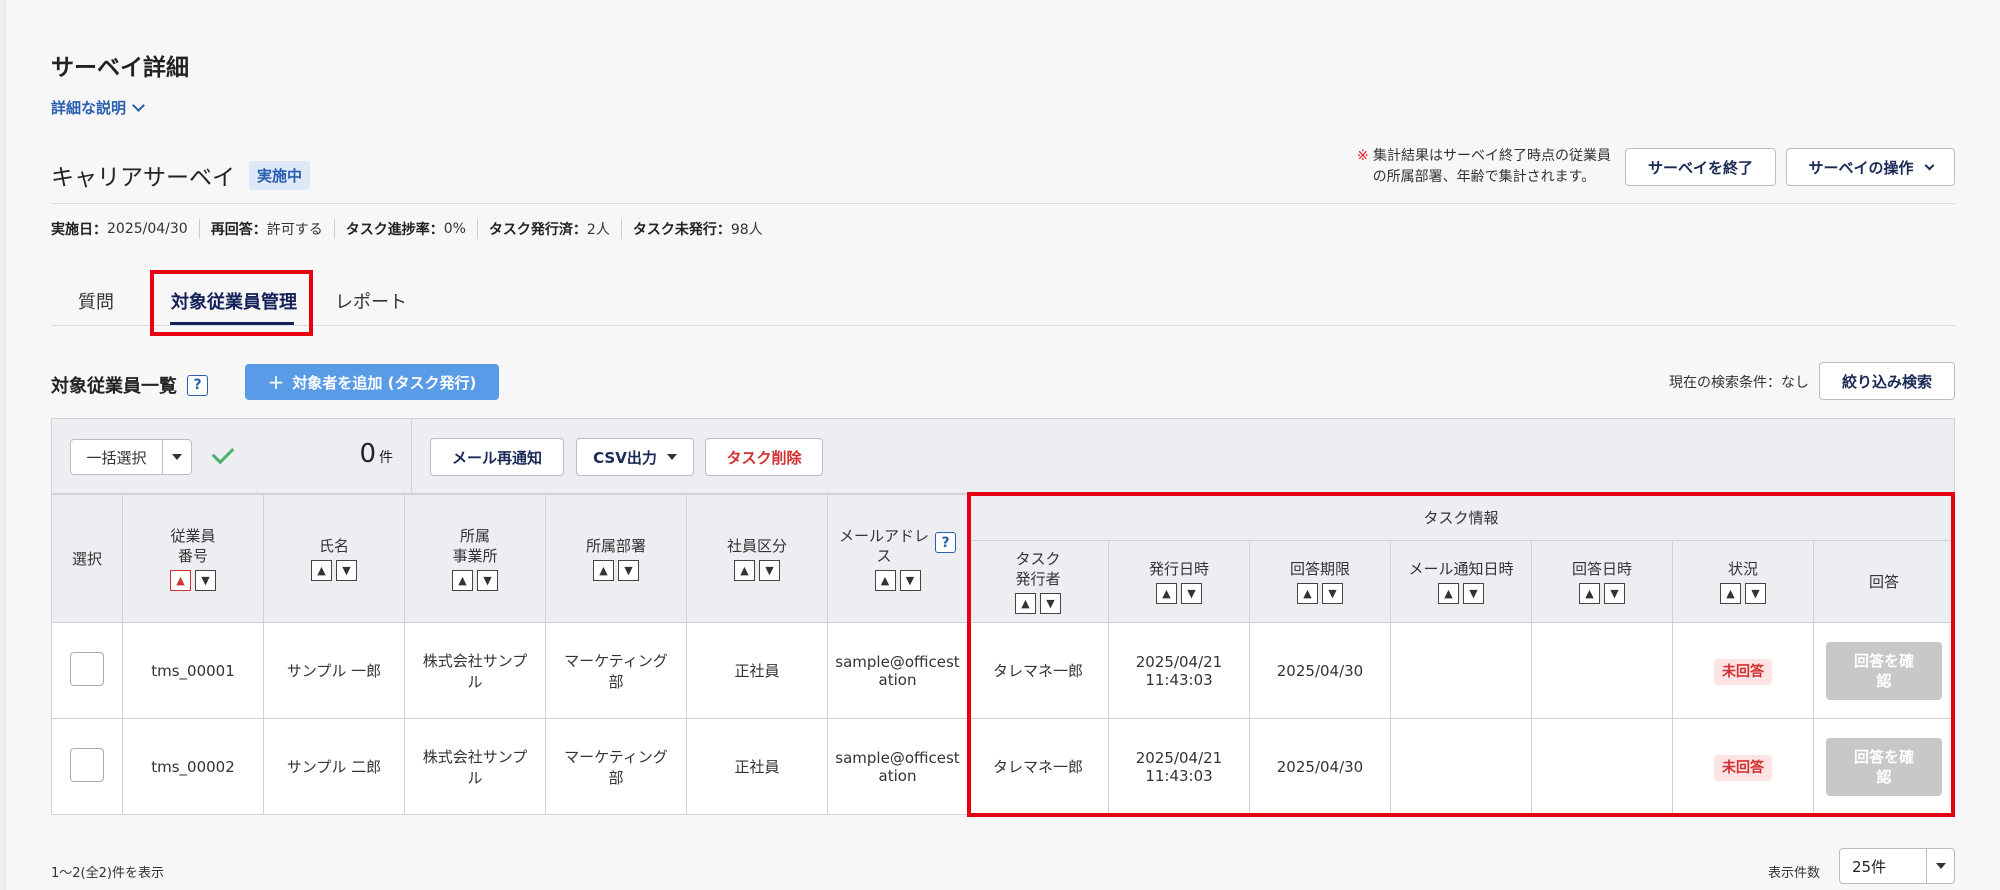  I want to click on meta-separator, so click(477, 229).